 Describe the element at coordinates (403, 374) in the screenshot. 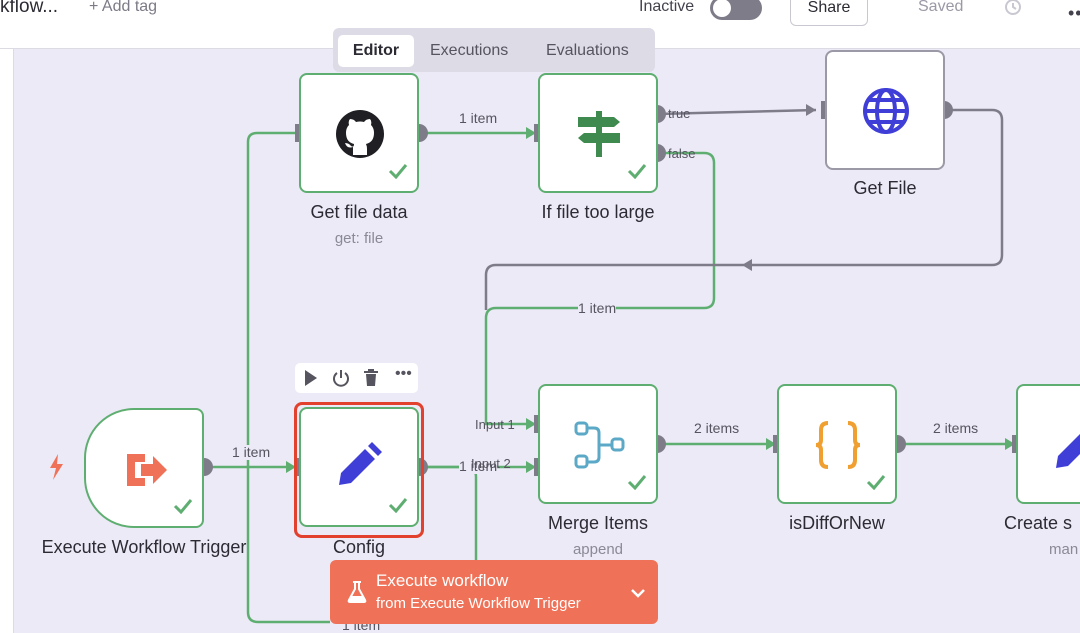

I see `more-icon: •••` at that location.